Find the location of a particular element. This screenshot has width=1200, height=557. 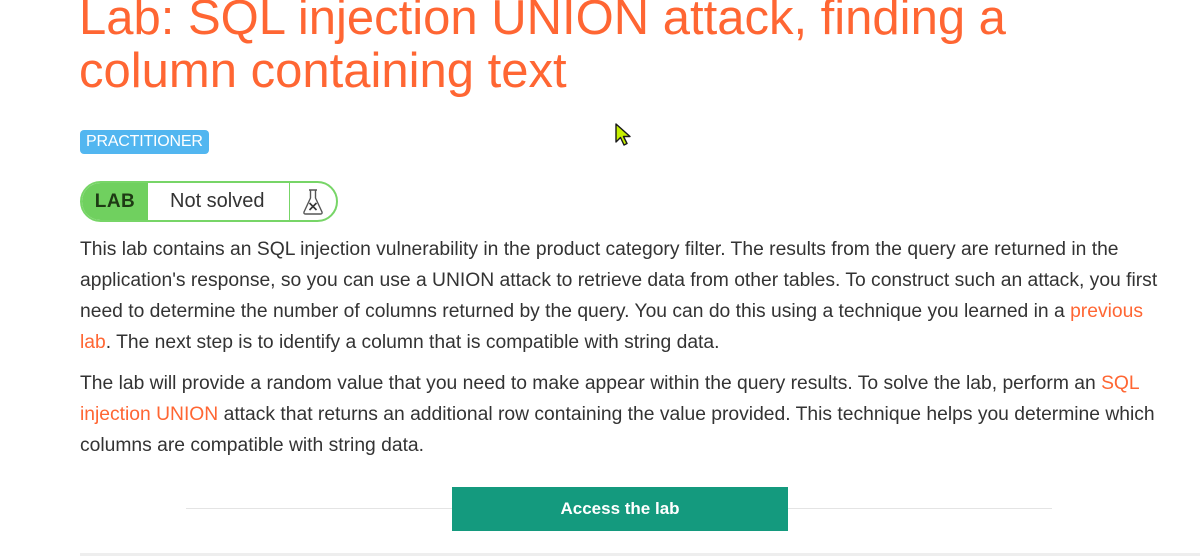

lab-status-widget: LAB Not solved is located at coordinates (209, 201).